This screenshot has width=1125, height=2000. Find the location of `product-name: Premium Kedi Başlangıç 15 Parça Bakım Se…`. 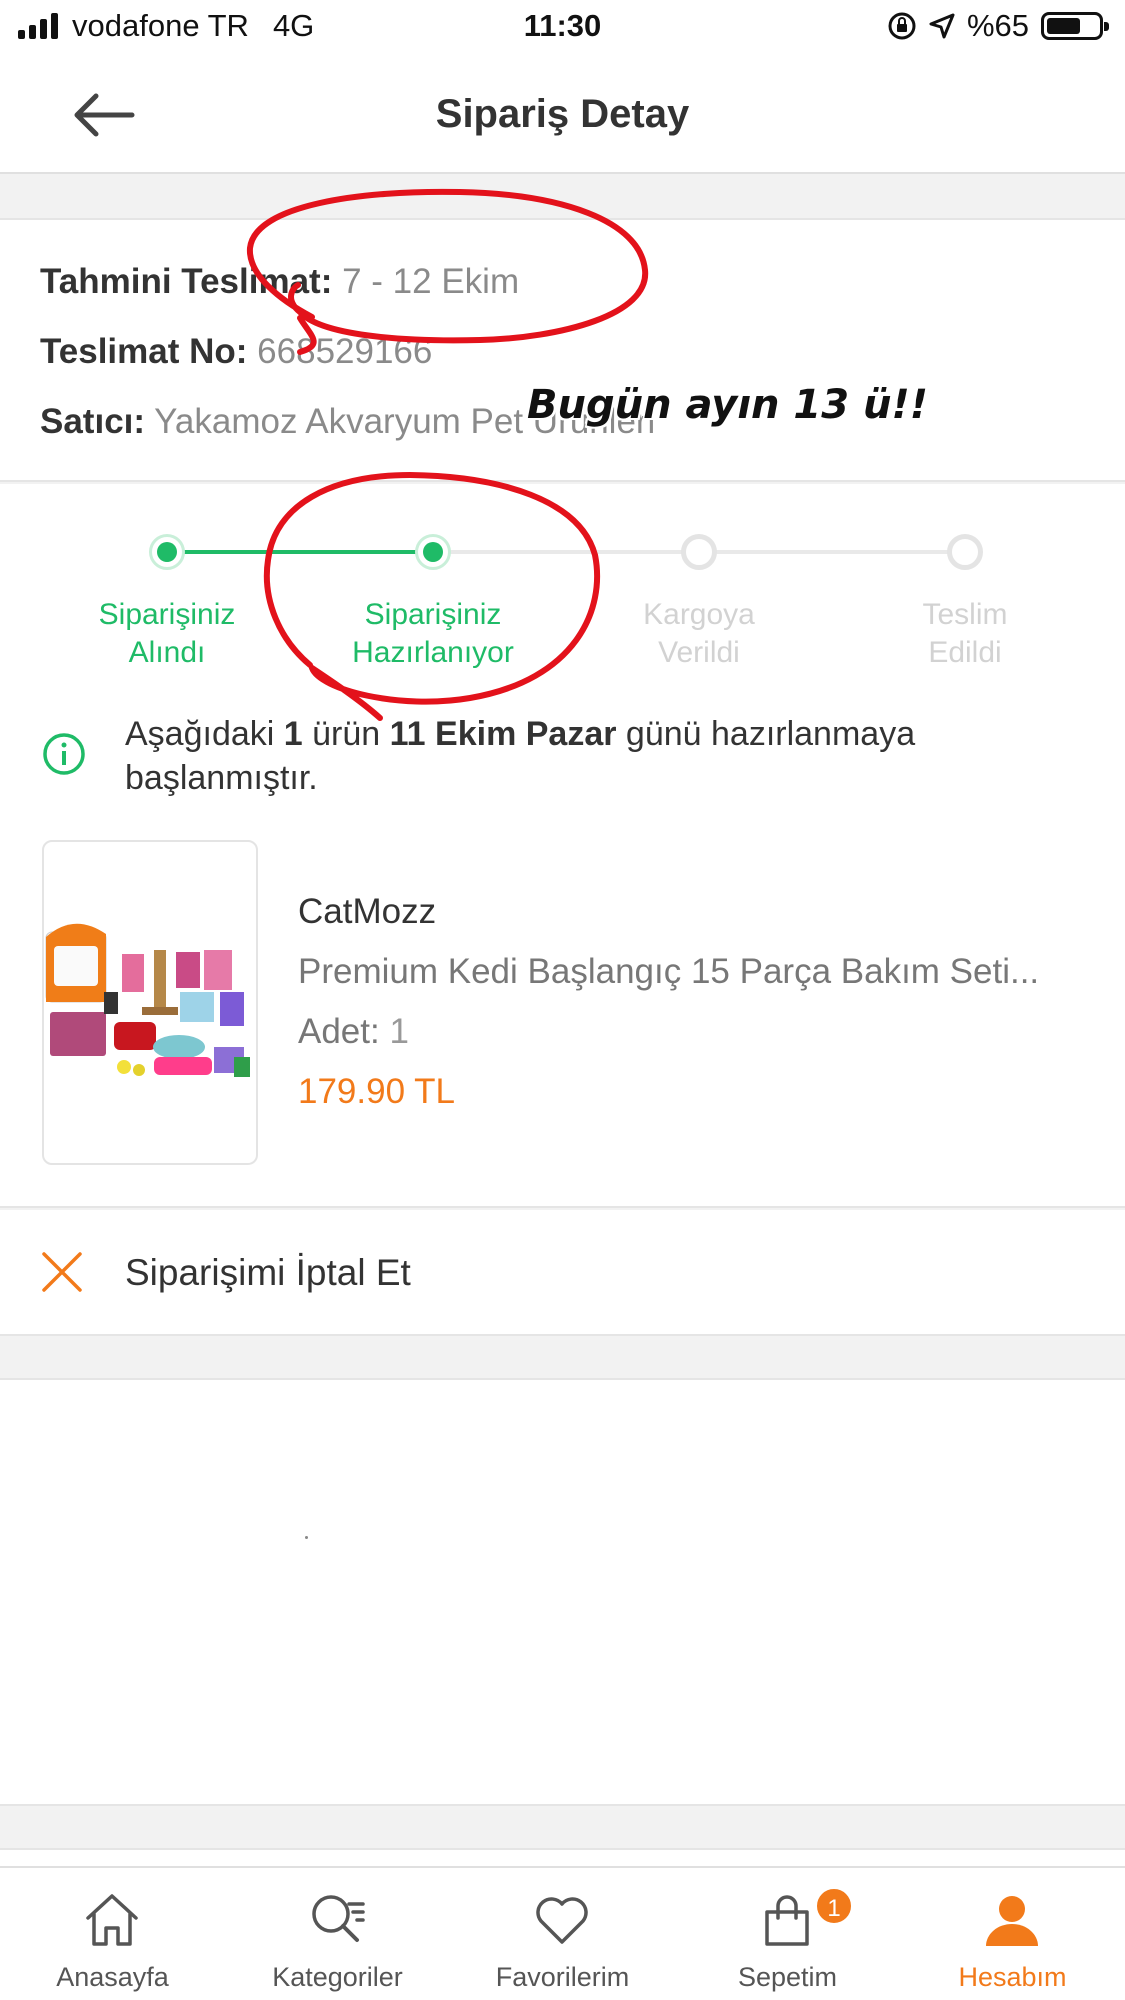

product-name: Premium Kedi Başlangıç 15 Parça Bakım Se… is located at coordinates (669, 971).